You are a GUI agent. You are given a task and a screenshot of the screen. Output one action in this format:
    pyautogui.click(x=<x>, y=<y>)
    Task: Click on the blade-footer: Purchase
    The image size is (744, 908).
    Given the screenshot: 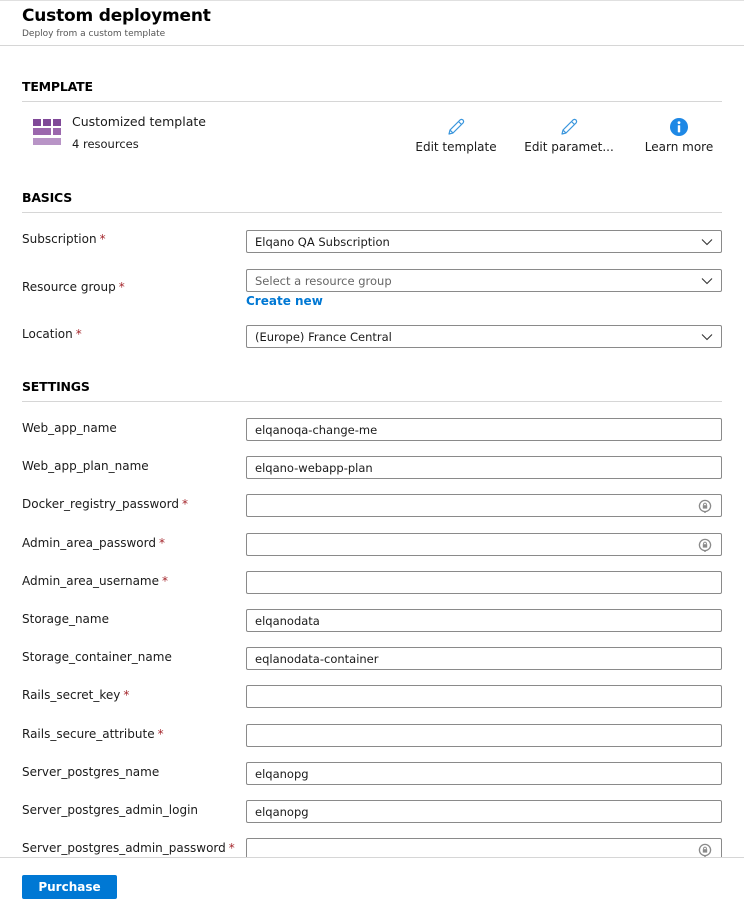 What is the action you would take?
    pyautogui.click(x=372, y=882)
    